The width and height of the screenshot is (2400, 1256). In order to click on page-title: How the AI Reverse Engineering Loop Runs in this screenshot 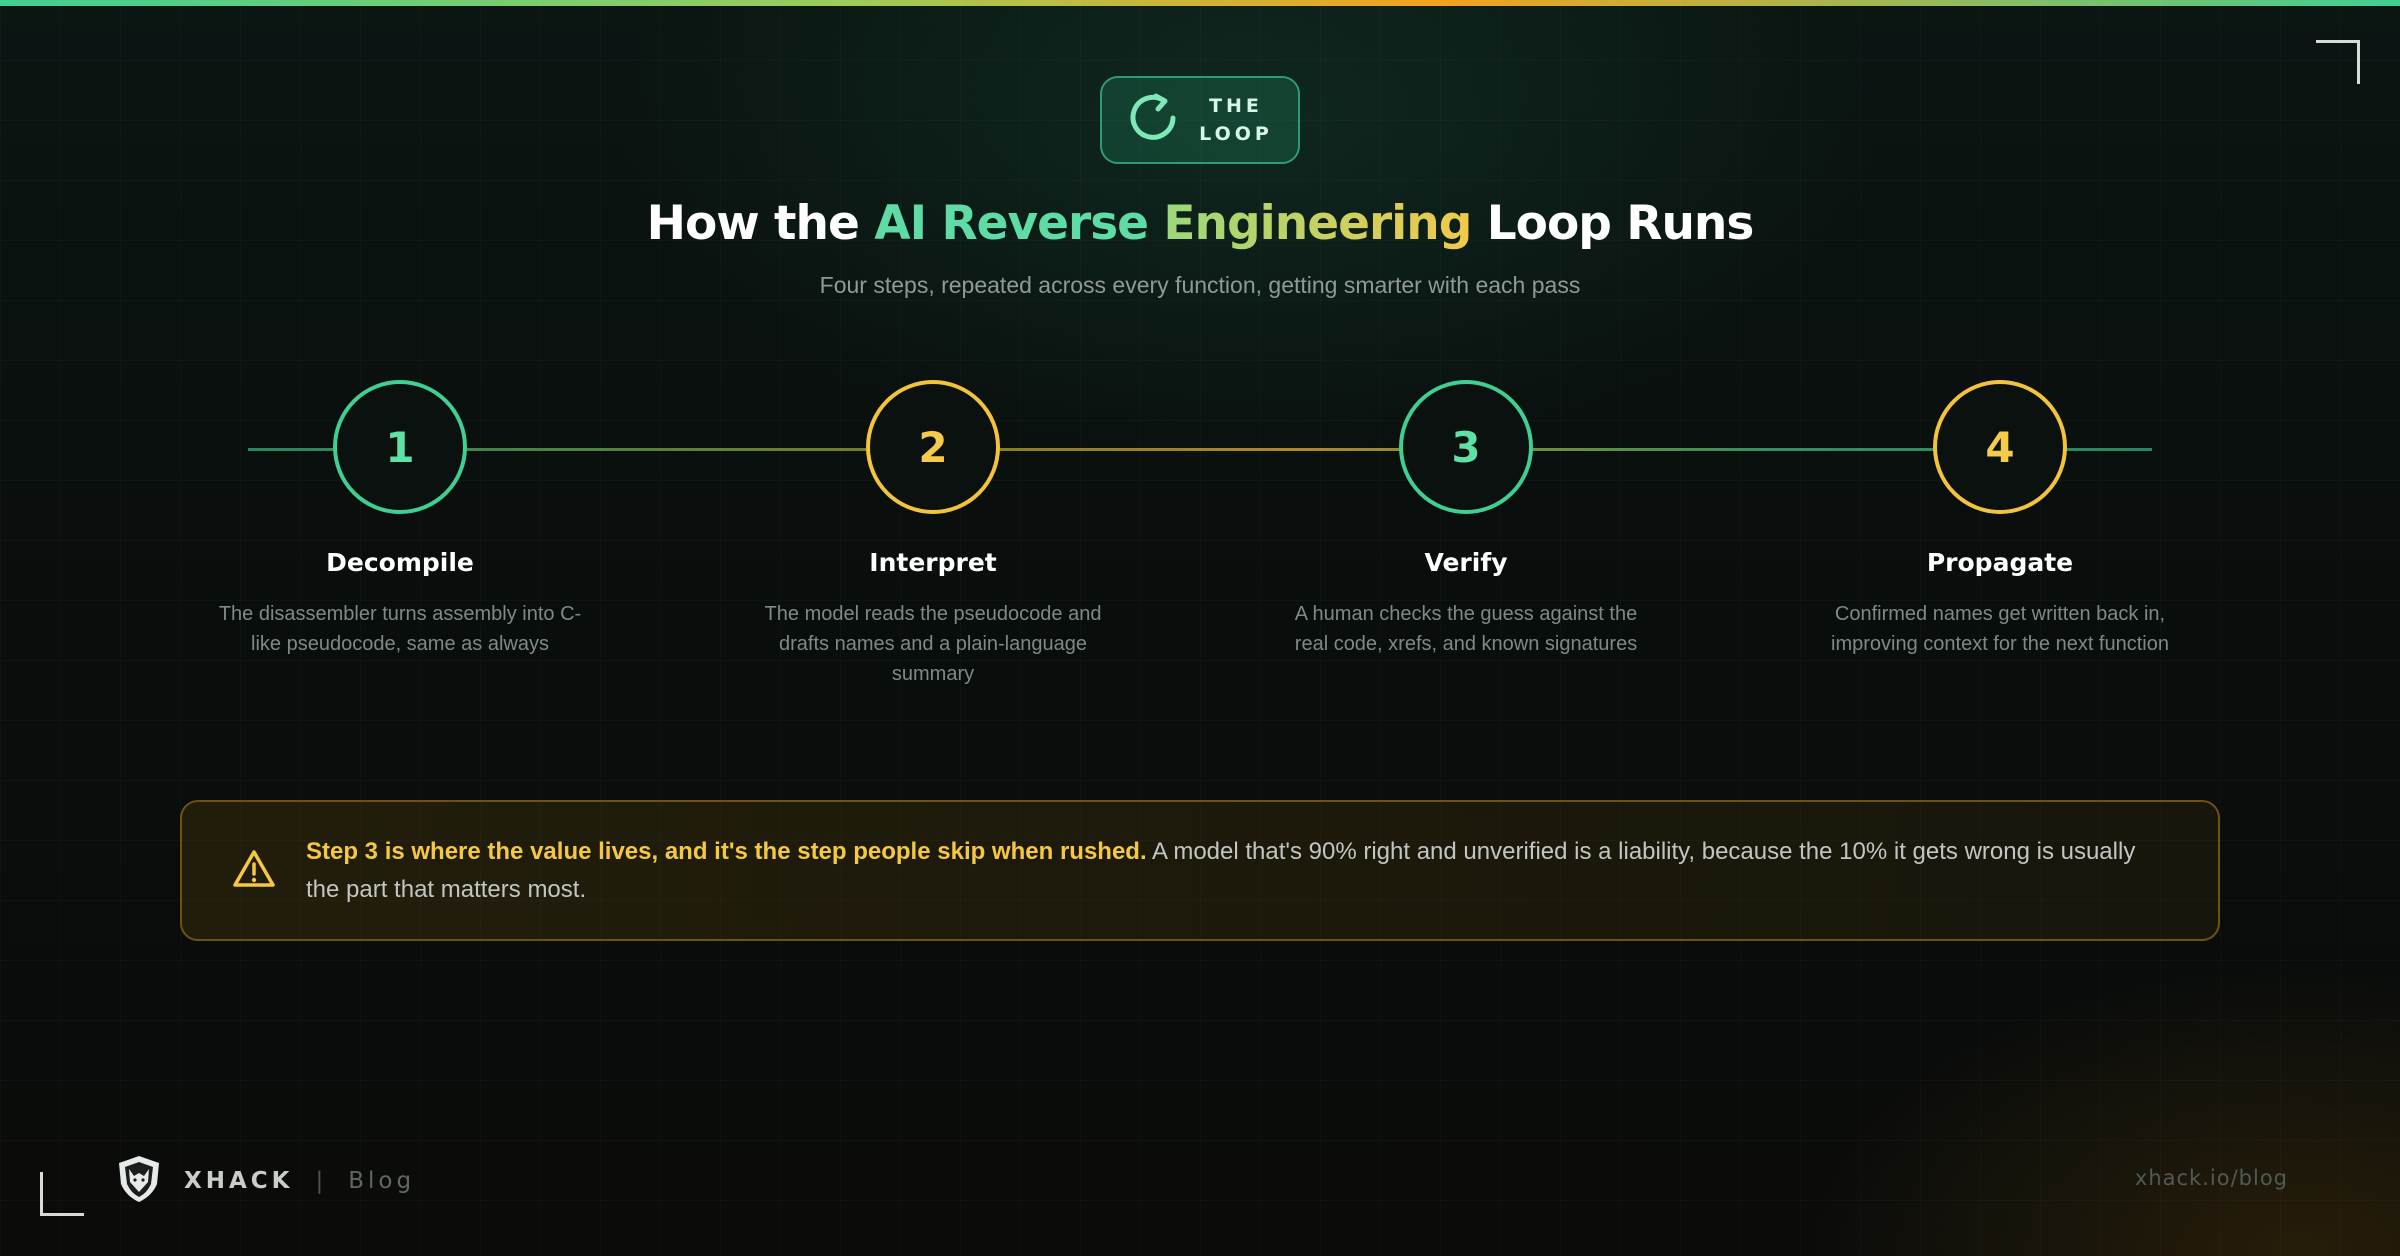, I will do `click(1200, 223)`.